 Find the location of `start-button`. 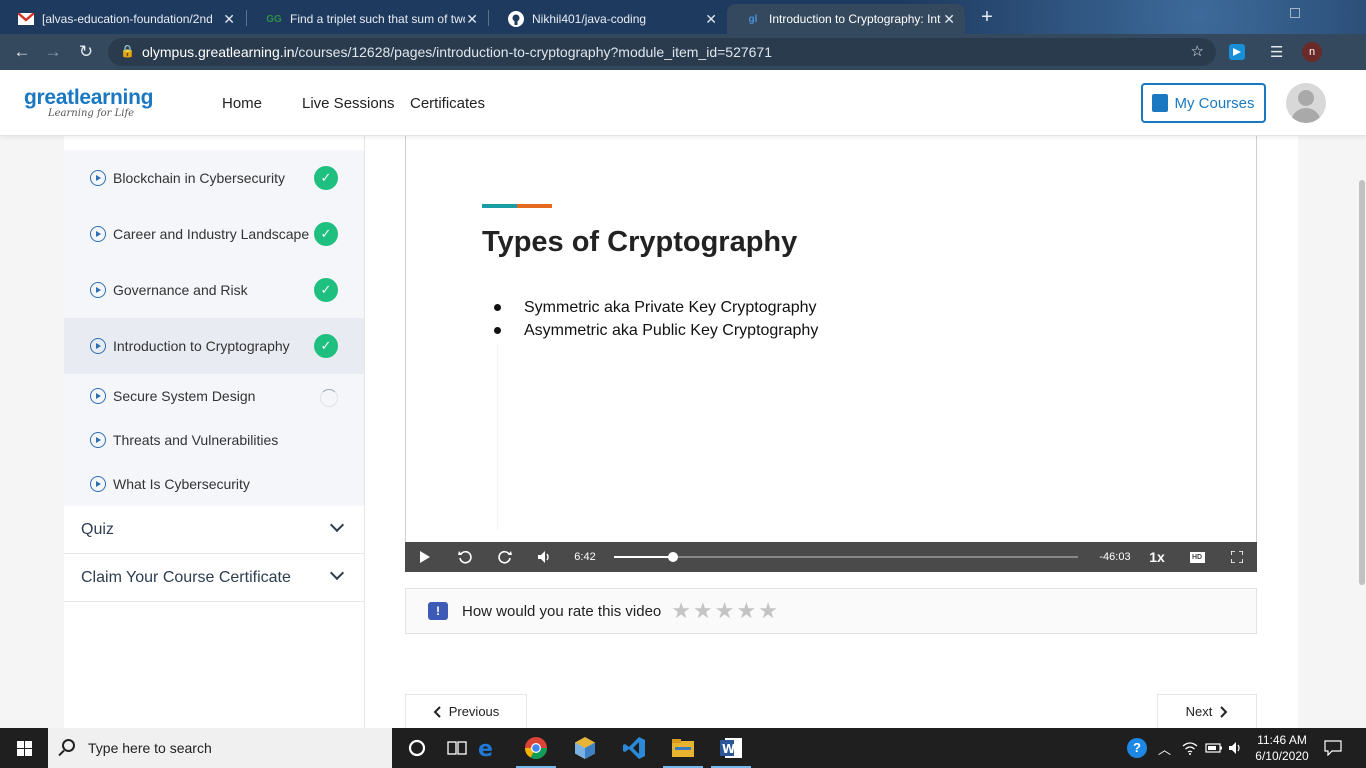

start-button is located at coordinates (24, 748).